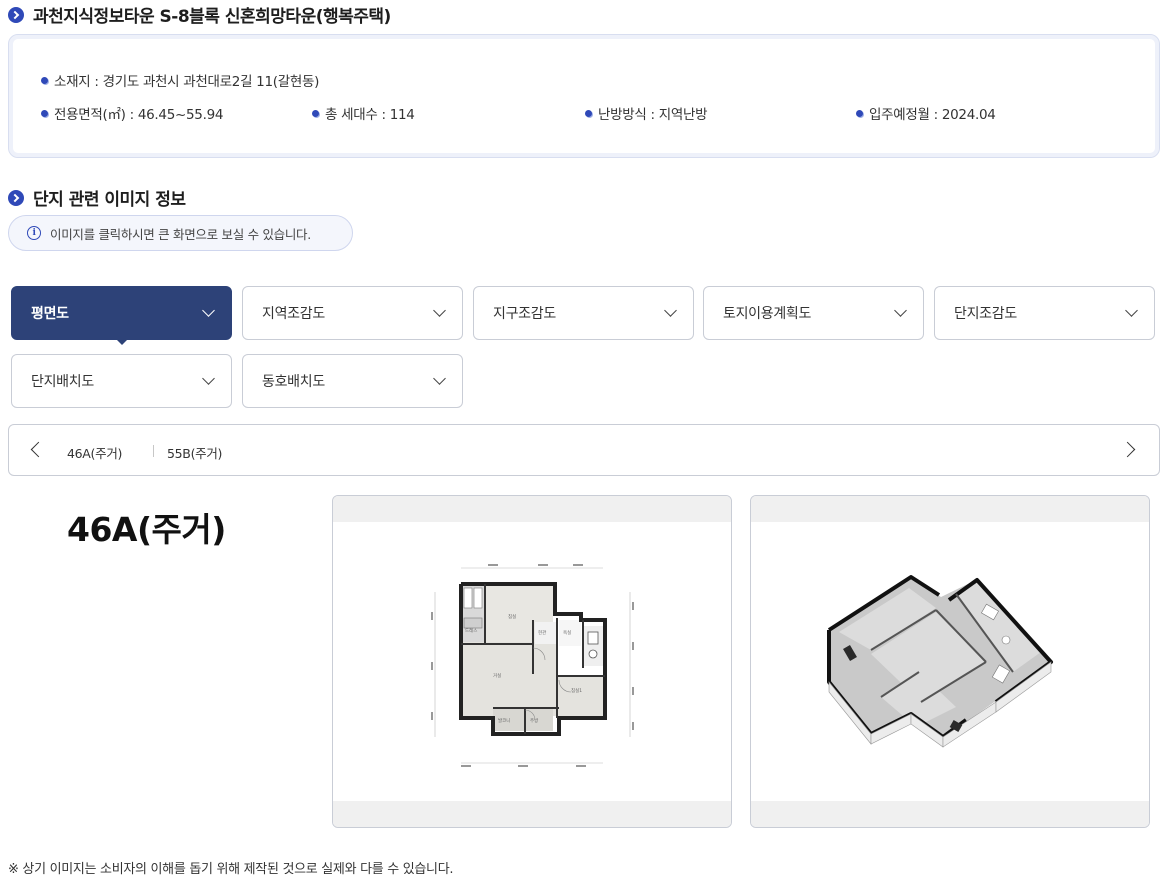 Image resolution: width=1167 pixels, height=882 pixels. I want to click on area-info: 전용면적(㎡) : 46.45~55.94, so click(132, 113).